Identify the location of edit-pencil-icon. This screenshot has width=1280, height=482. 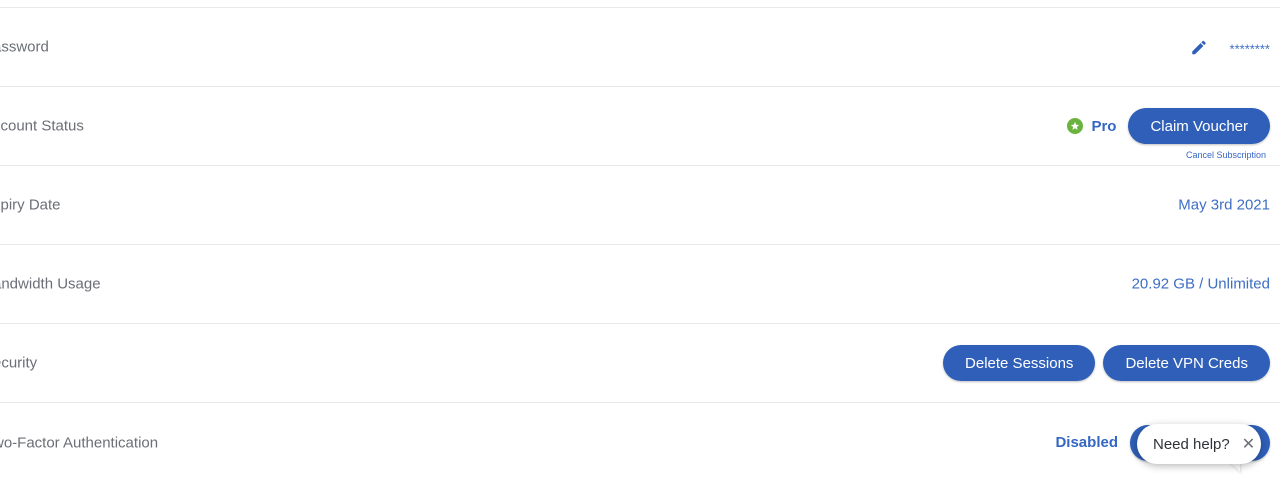
(1199, 47).